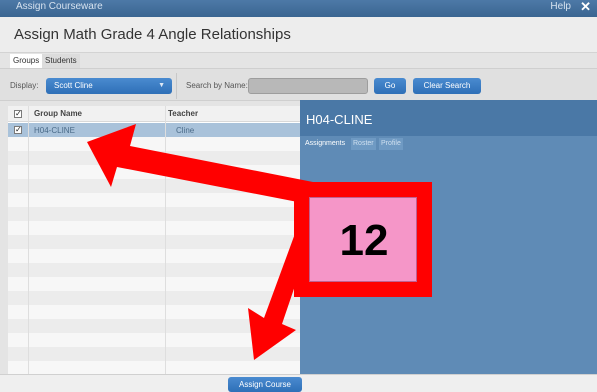  I want to click on column-header-teacher: Teacher, so click(183, 113).